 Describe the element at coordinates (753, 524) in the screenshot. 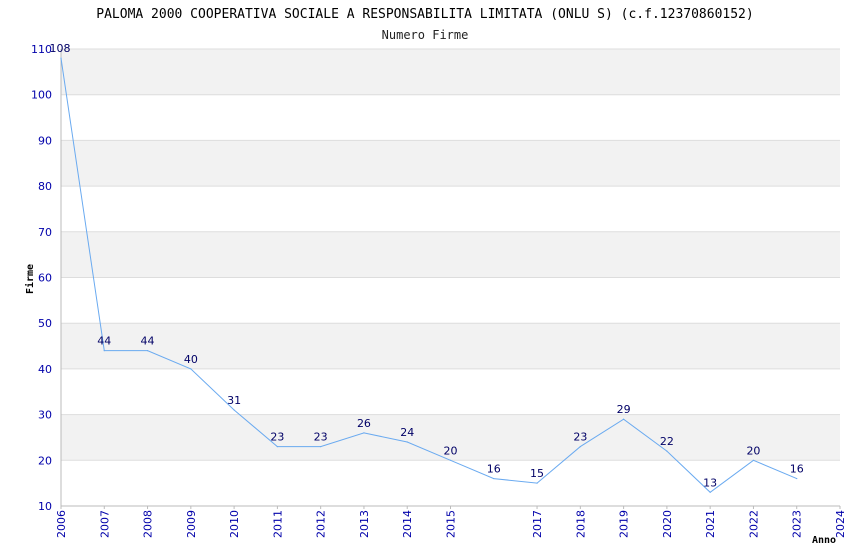

I see `x-tick-label: 2022` at that location.